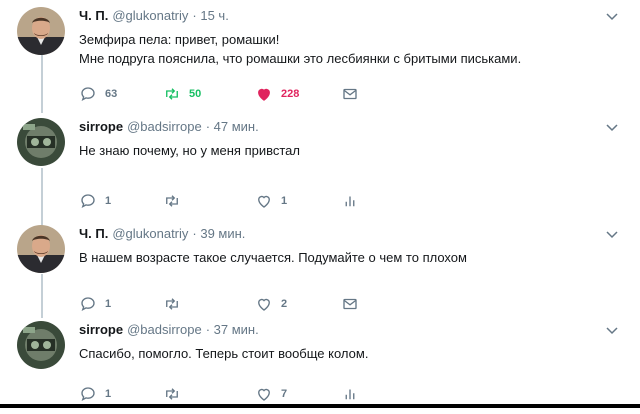  I want to click on action-count: 50, so click(195, 94).